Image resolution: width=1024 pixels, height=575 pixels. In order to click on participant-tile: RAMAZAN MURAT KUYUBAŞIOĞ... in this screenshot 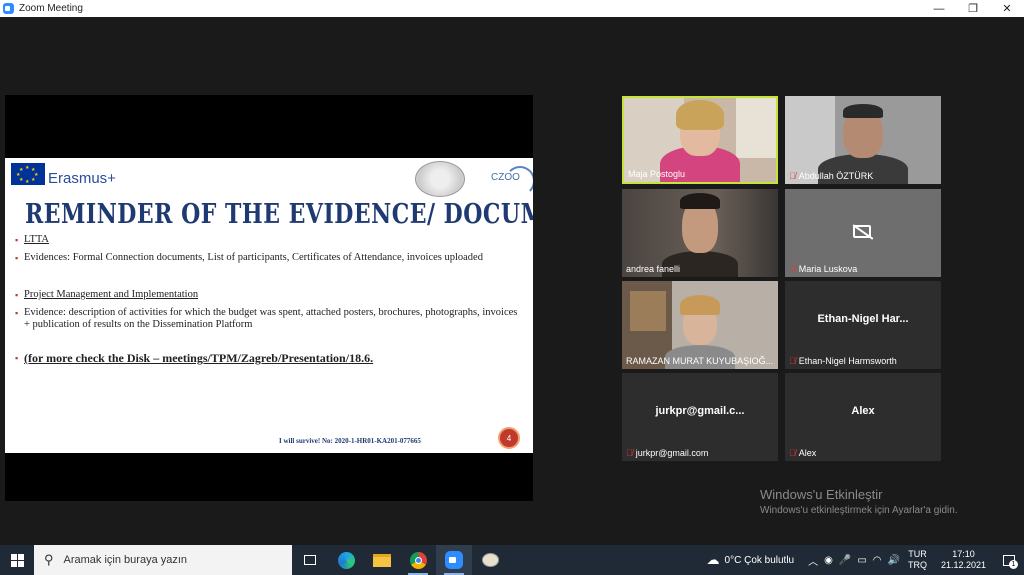, I will do `click(700, 325)`.